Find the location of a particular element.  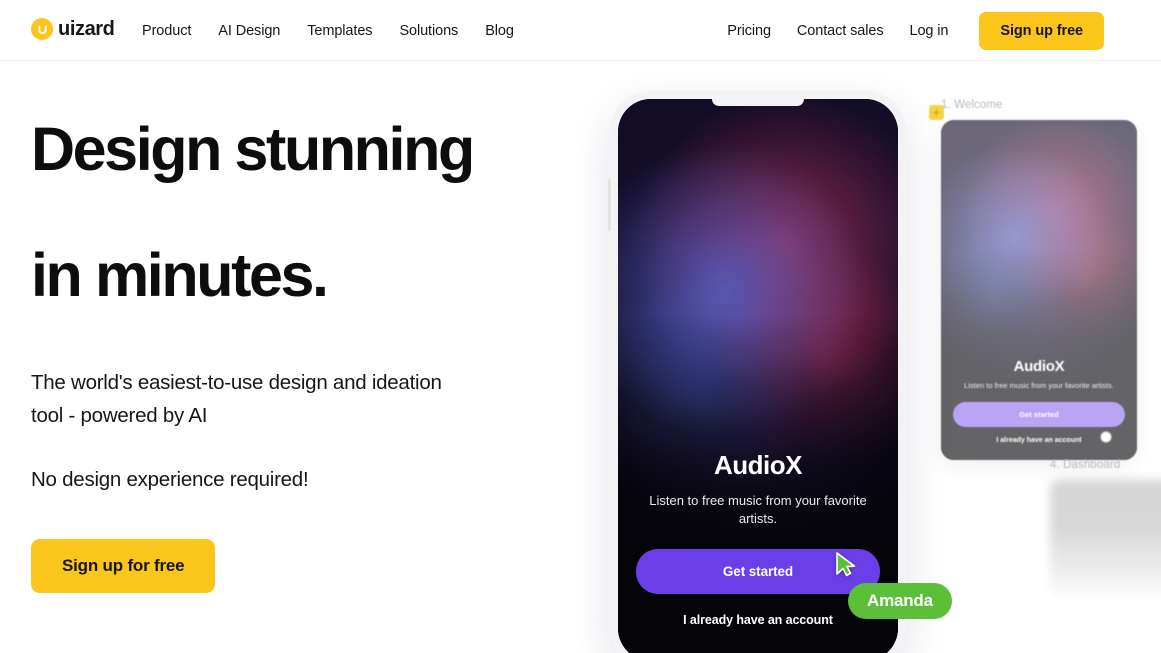

phone-side-button is located at coordinates (609, 205).